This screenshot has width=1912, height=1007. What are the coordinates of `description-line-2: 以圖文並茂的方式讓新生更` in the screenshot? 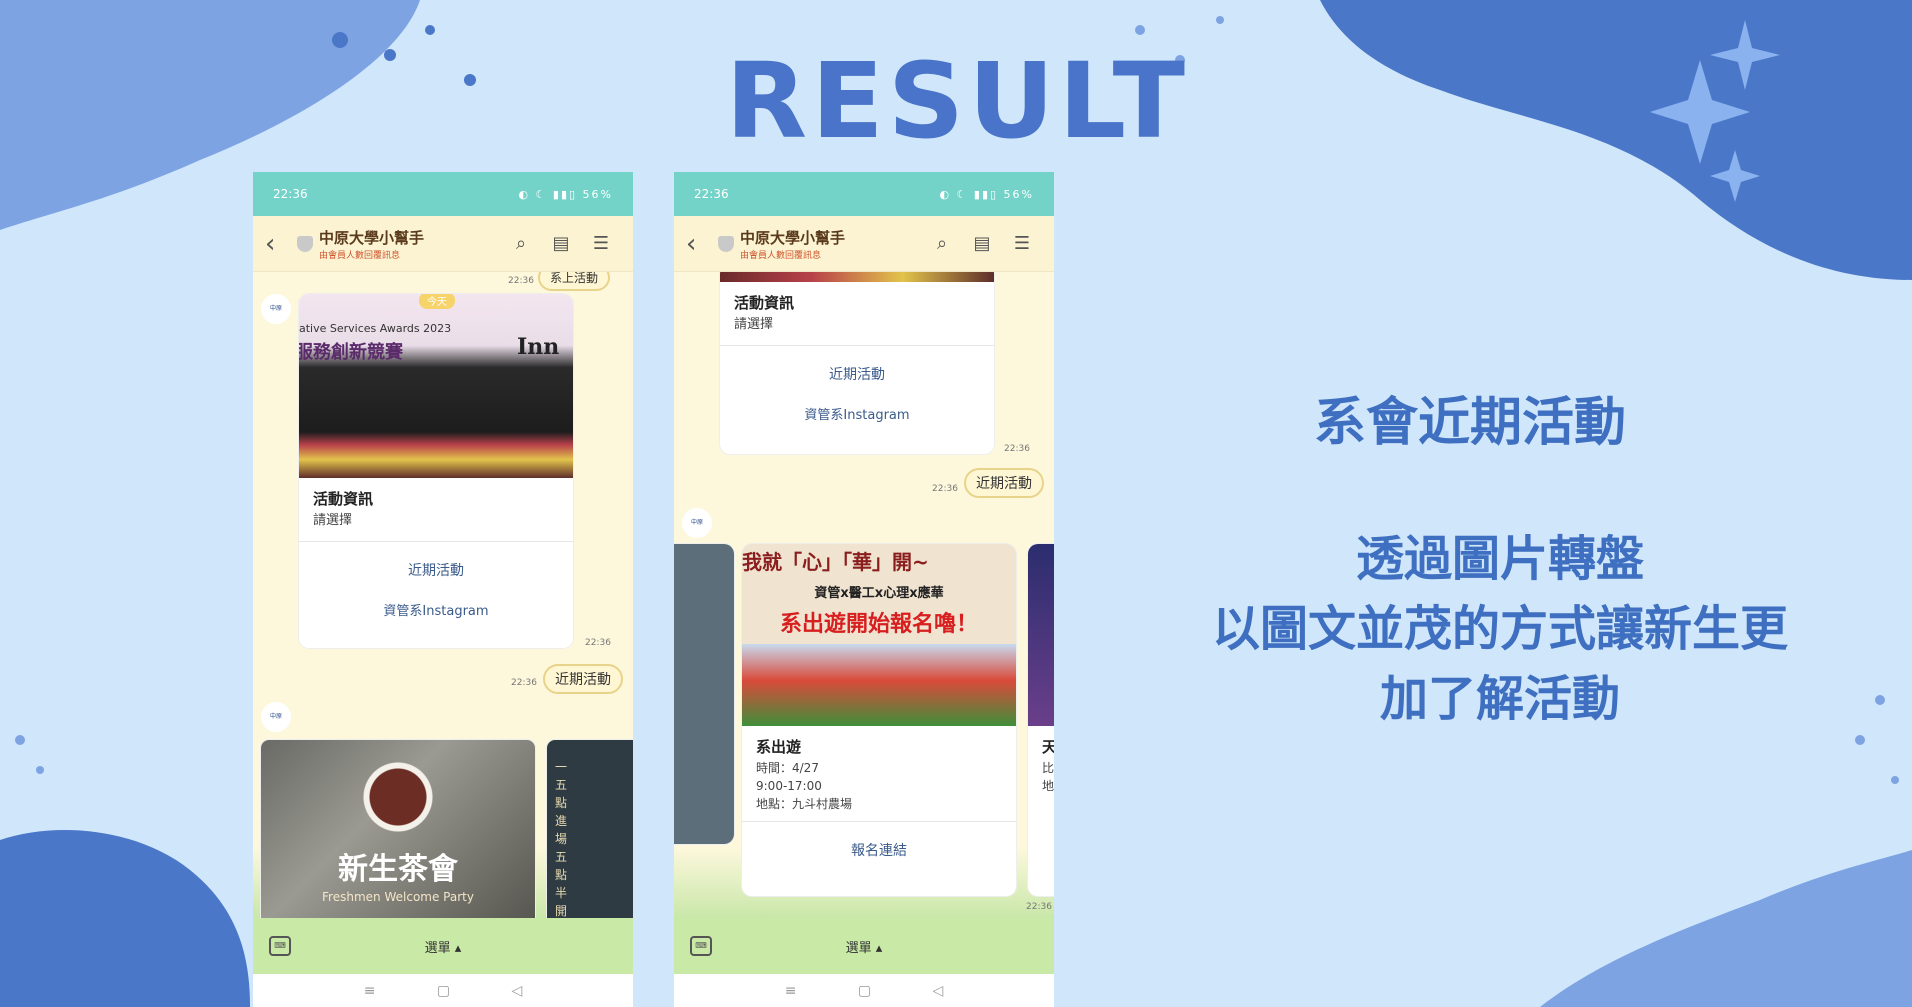 It's located at (1499, 629).